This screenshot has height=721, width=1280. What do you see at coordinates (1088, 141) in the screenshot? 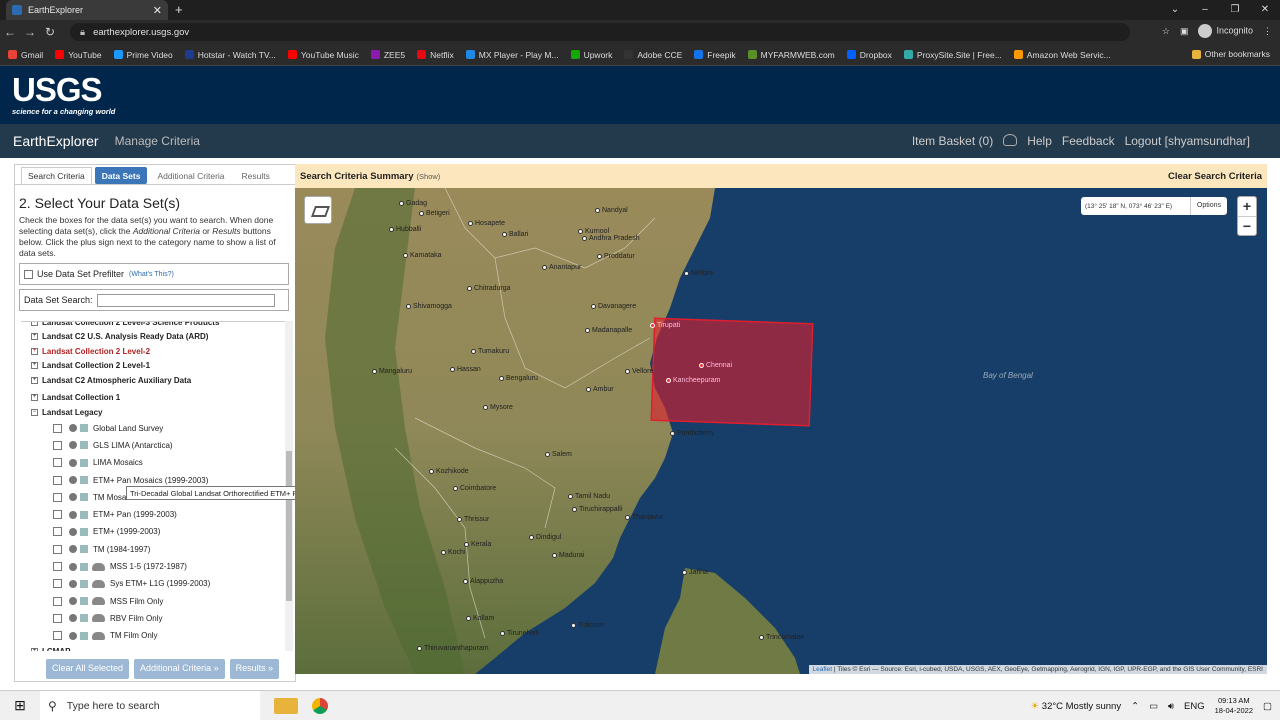
I see `feedback-link: Feedback` at bounding box center [1088, 141].